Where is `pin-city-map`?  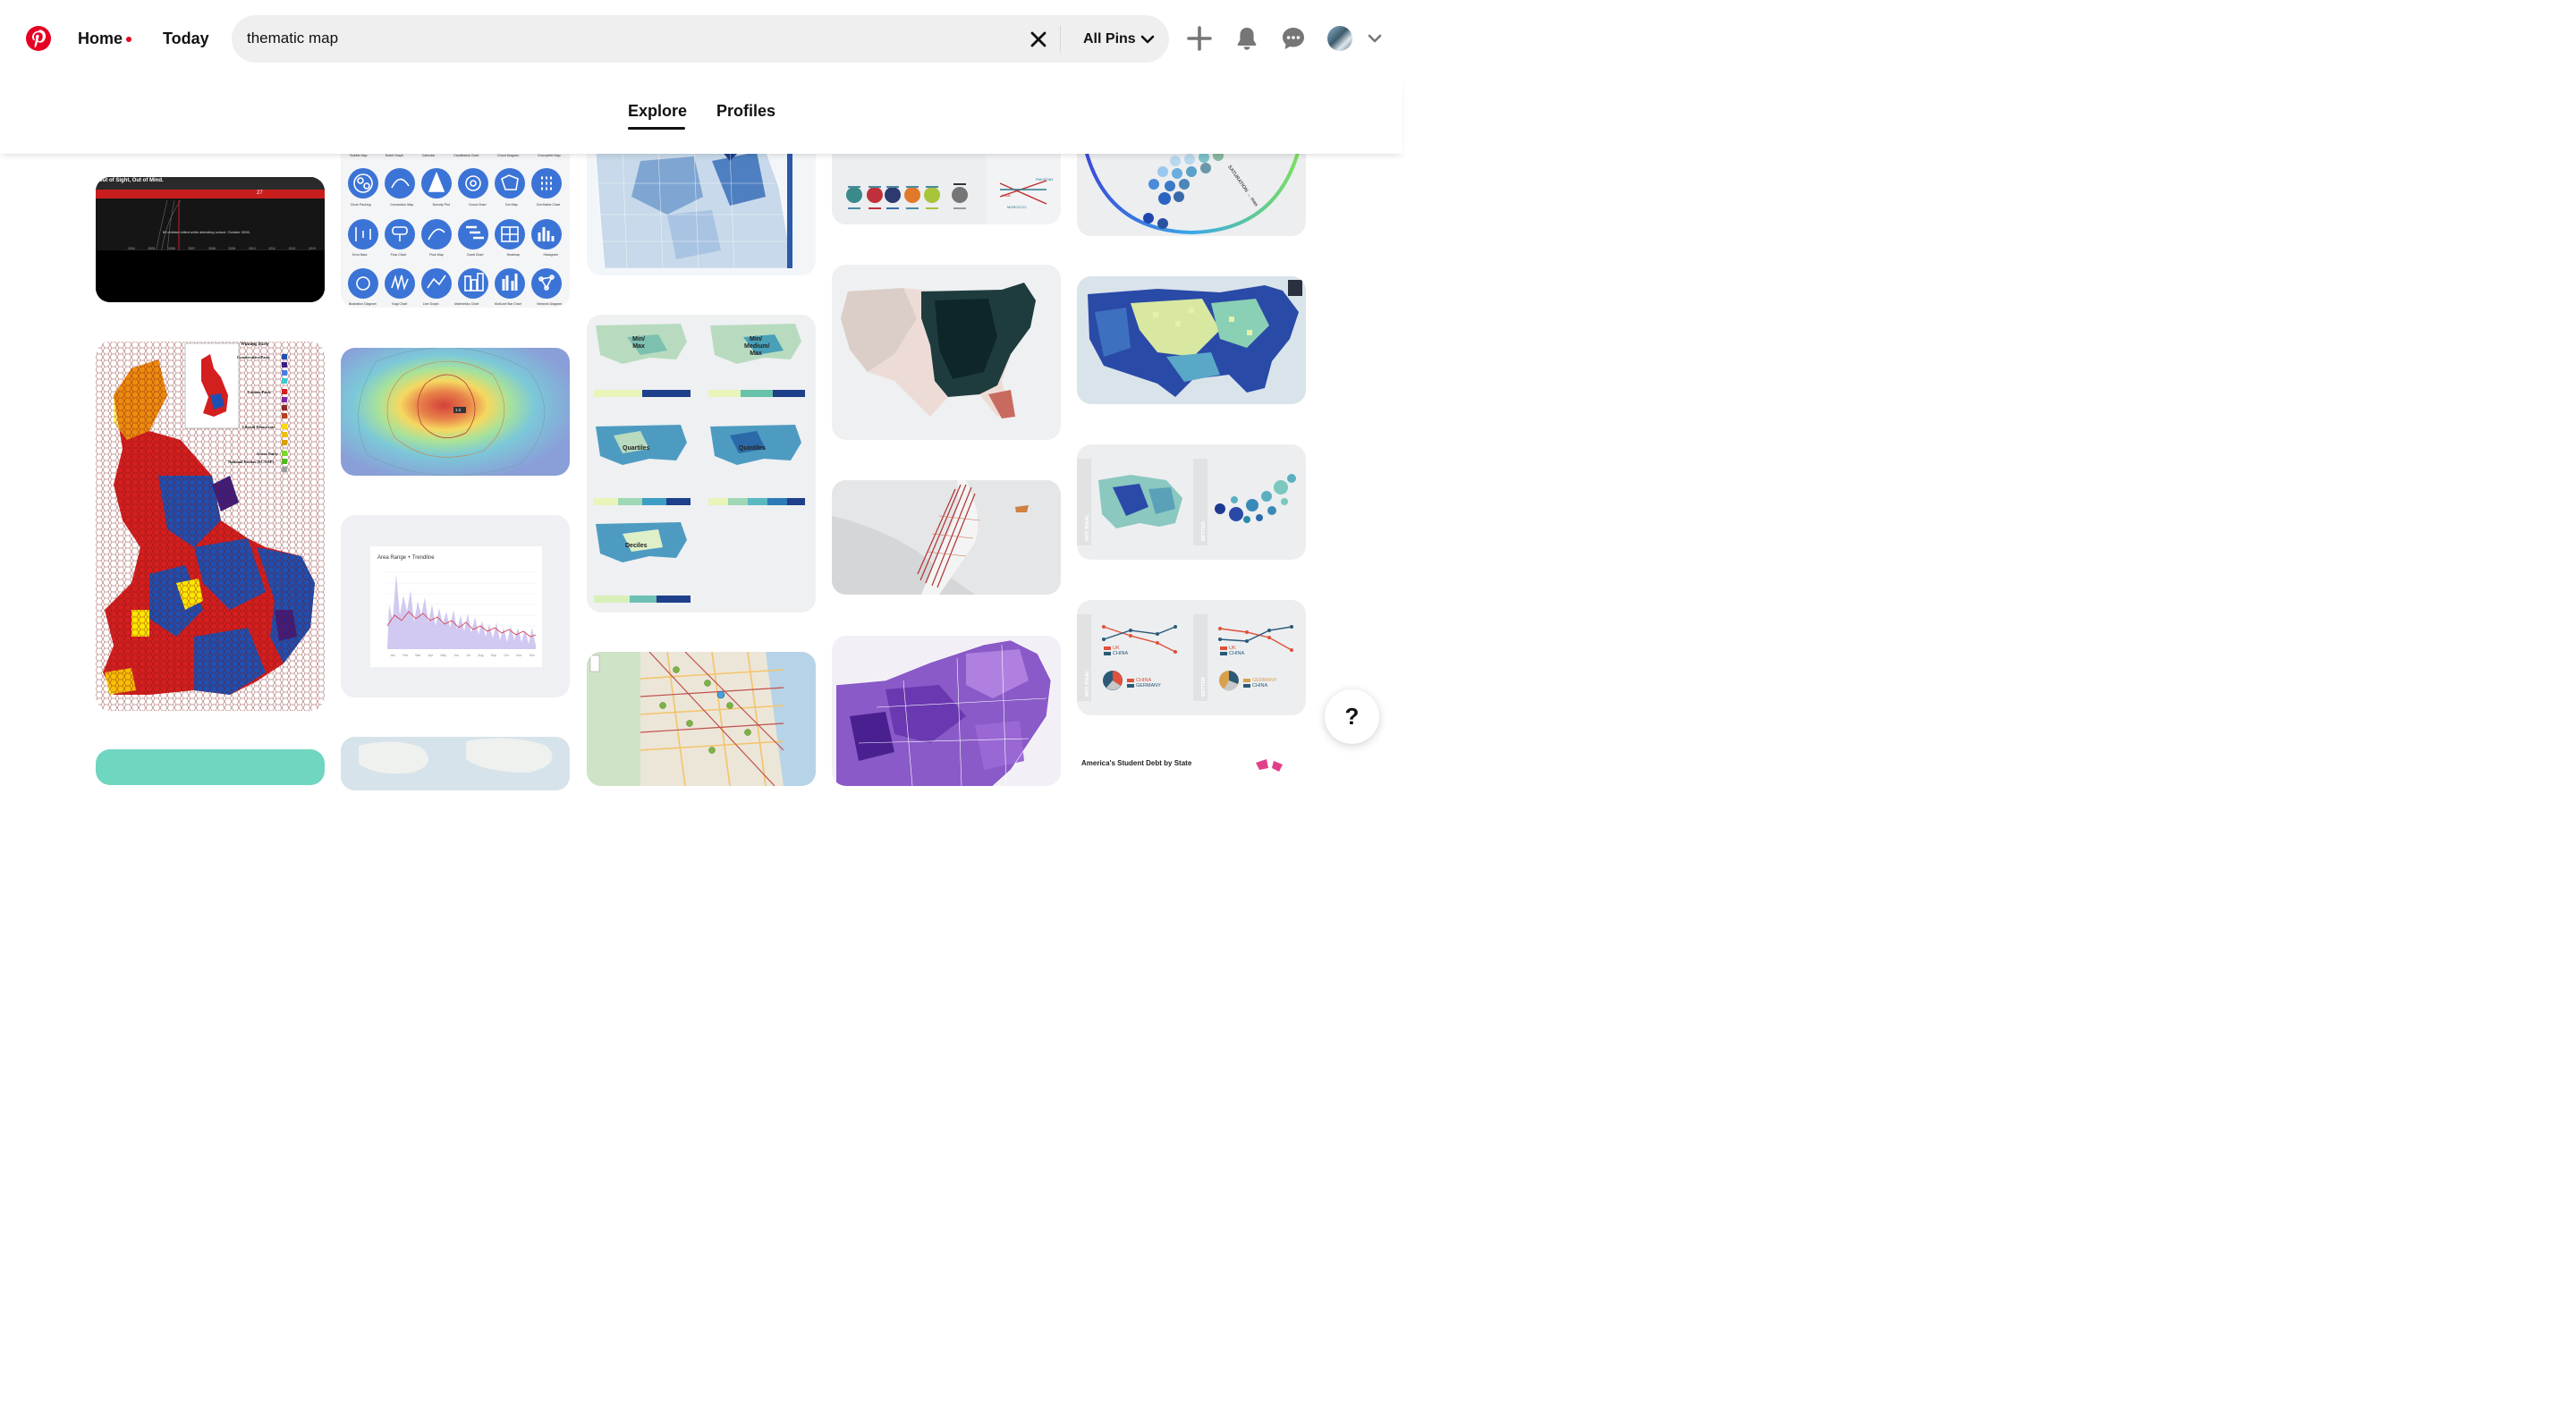 pin-city-map is located at coordinates (701, 719).